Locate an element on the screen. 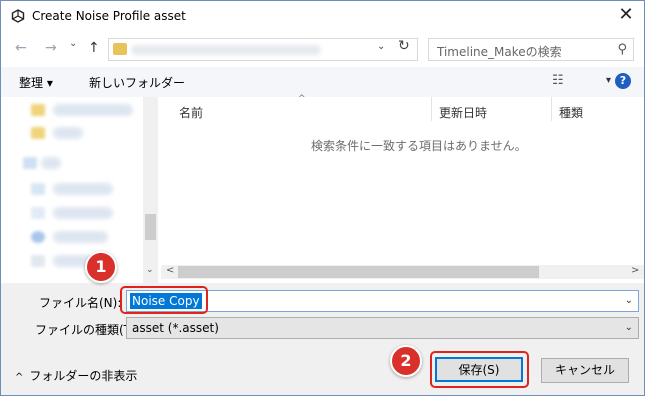 This screenshot has width=645, height=396. column-name: 名前 is located at coordinates (191, 112).